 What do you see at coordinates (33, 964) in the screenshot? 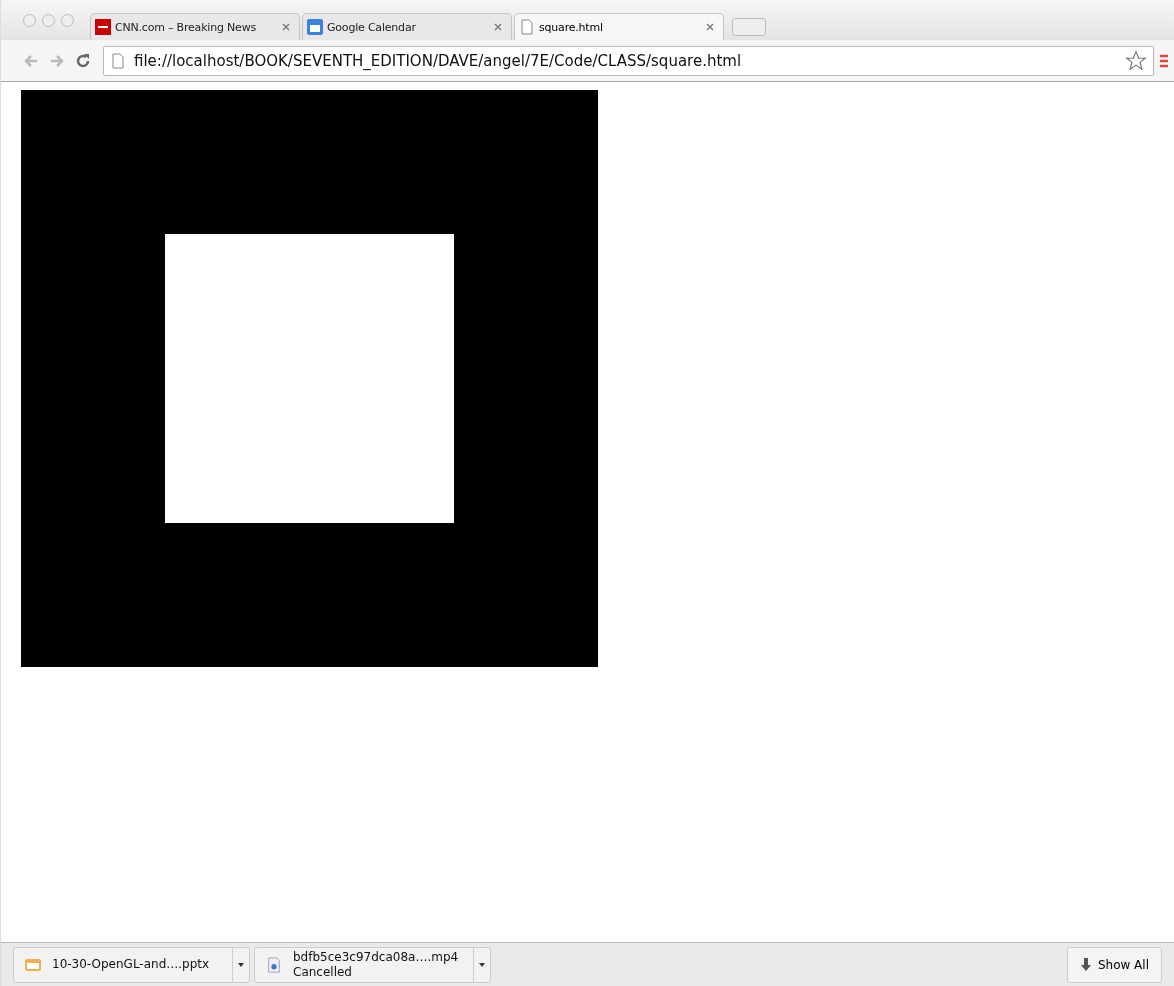
I see `presentation-file-icon` at bounding box center [33, 964].